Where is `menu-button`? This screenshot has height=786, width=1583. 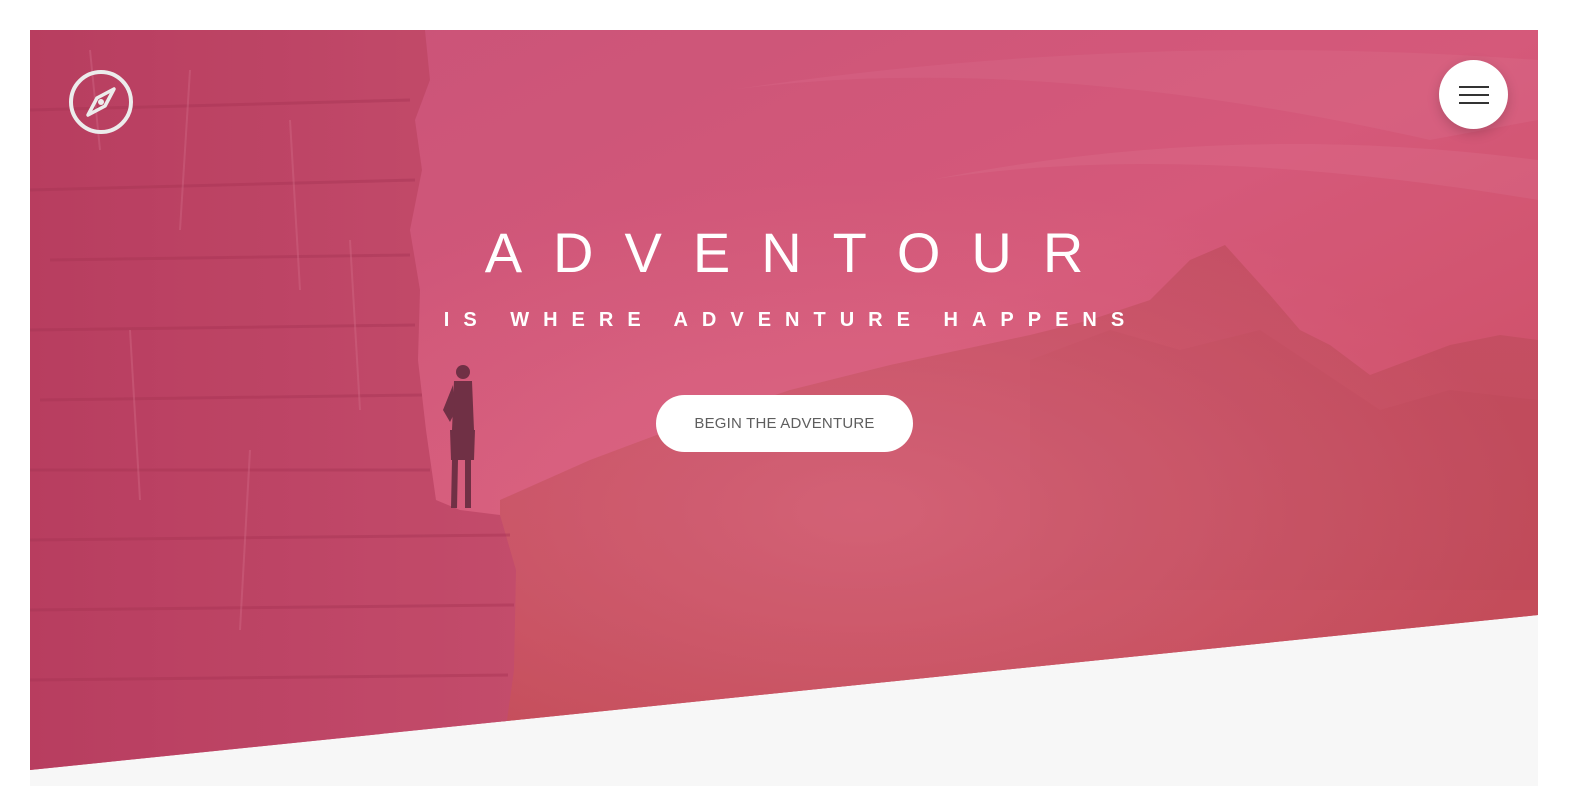
menu-button is located at coordinates (1473, 94).